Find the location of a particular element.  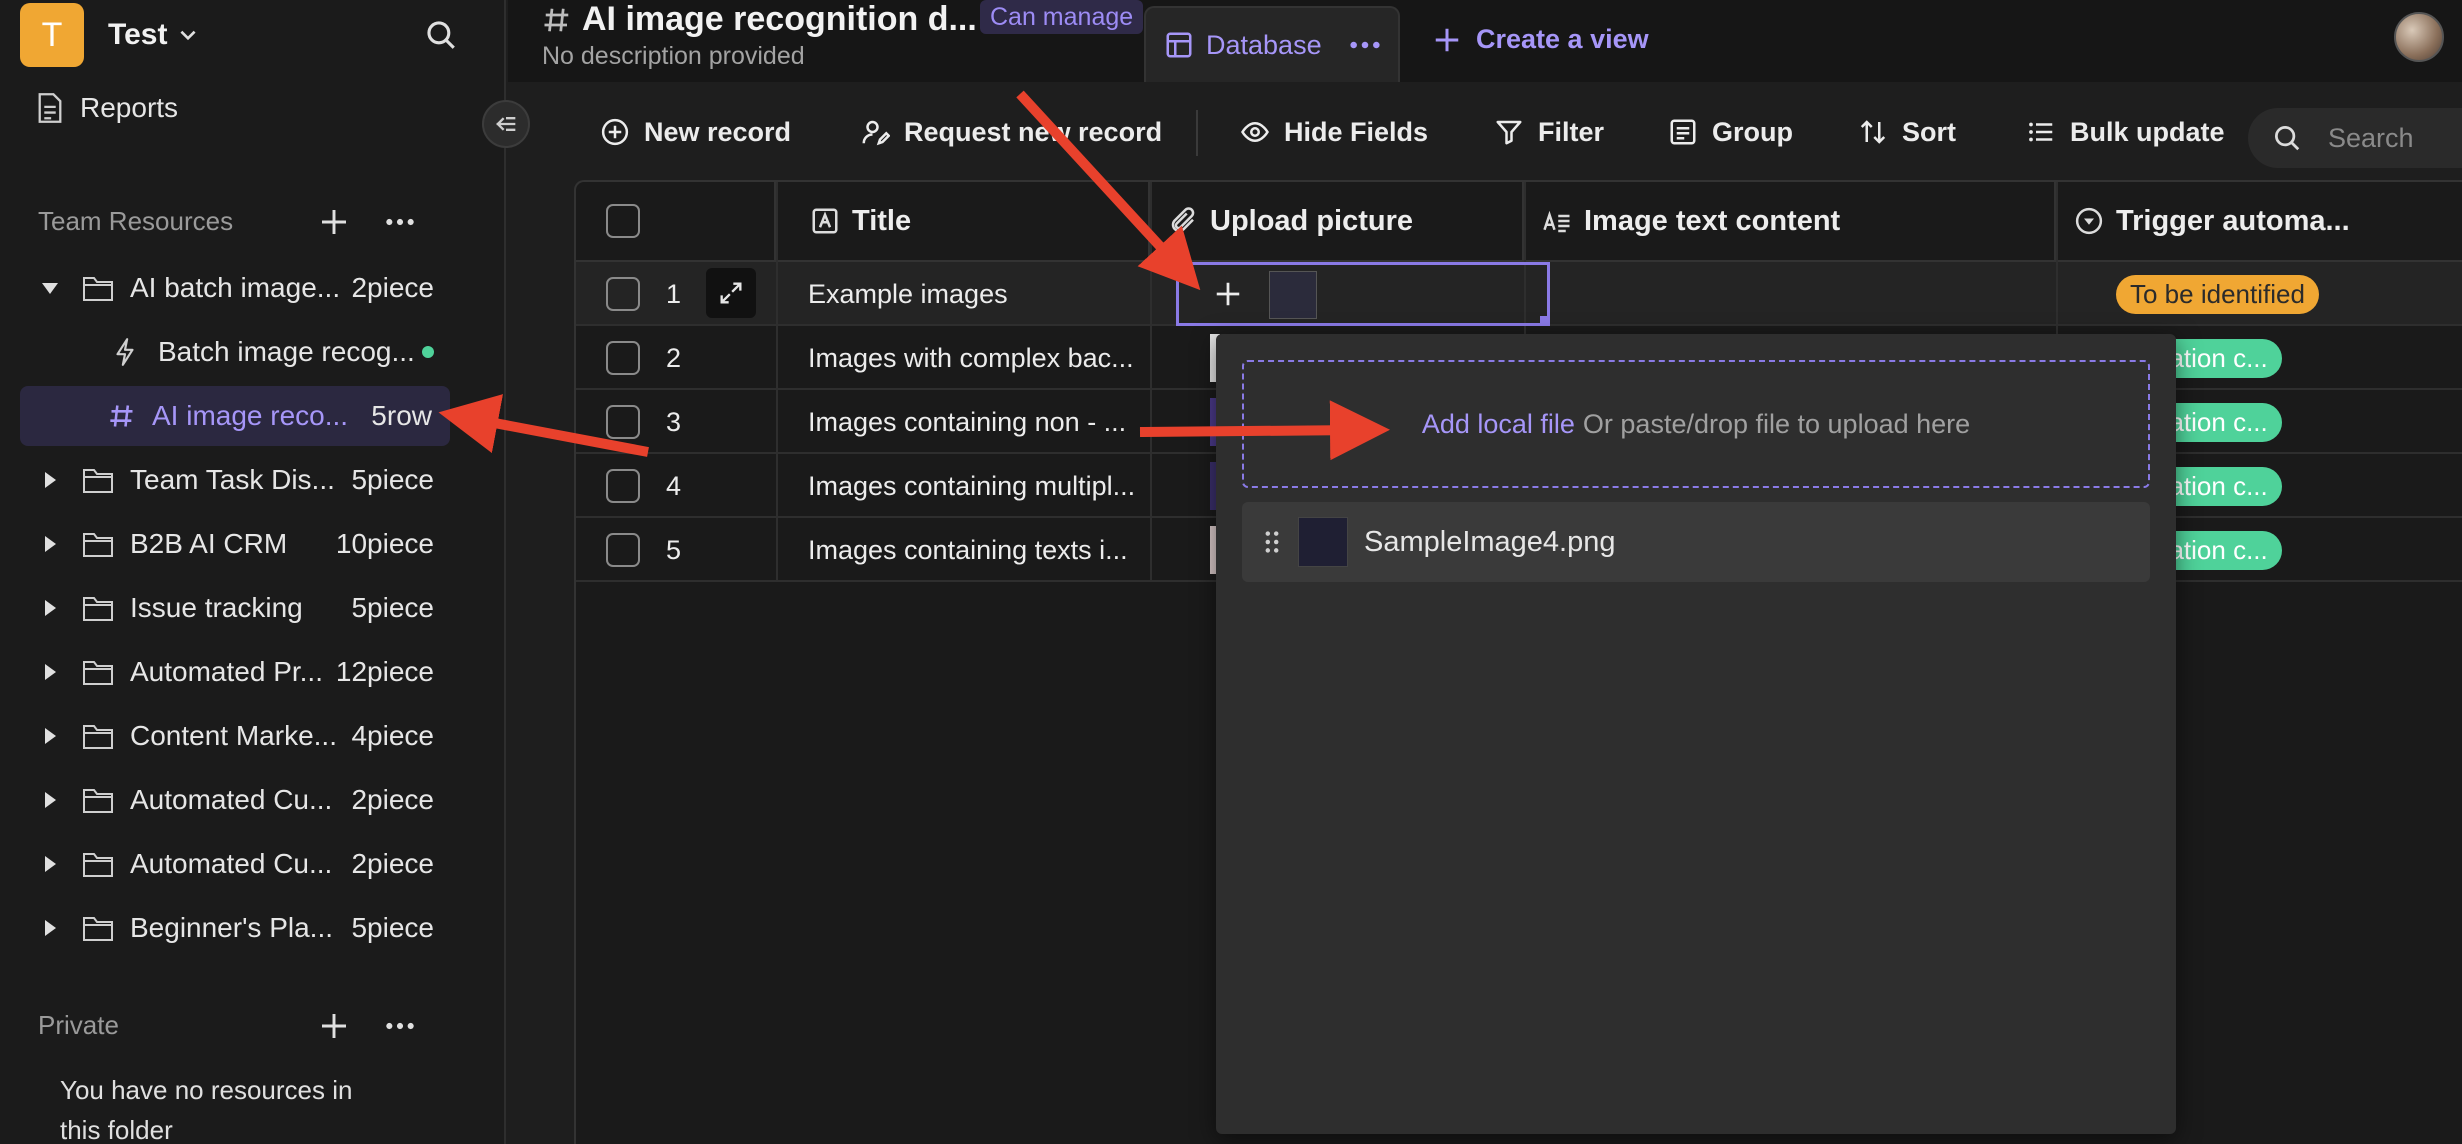

sidebar-item-reports: Reports is located at coordinates (253, 108).